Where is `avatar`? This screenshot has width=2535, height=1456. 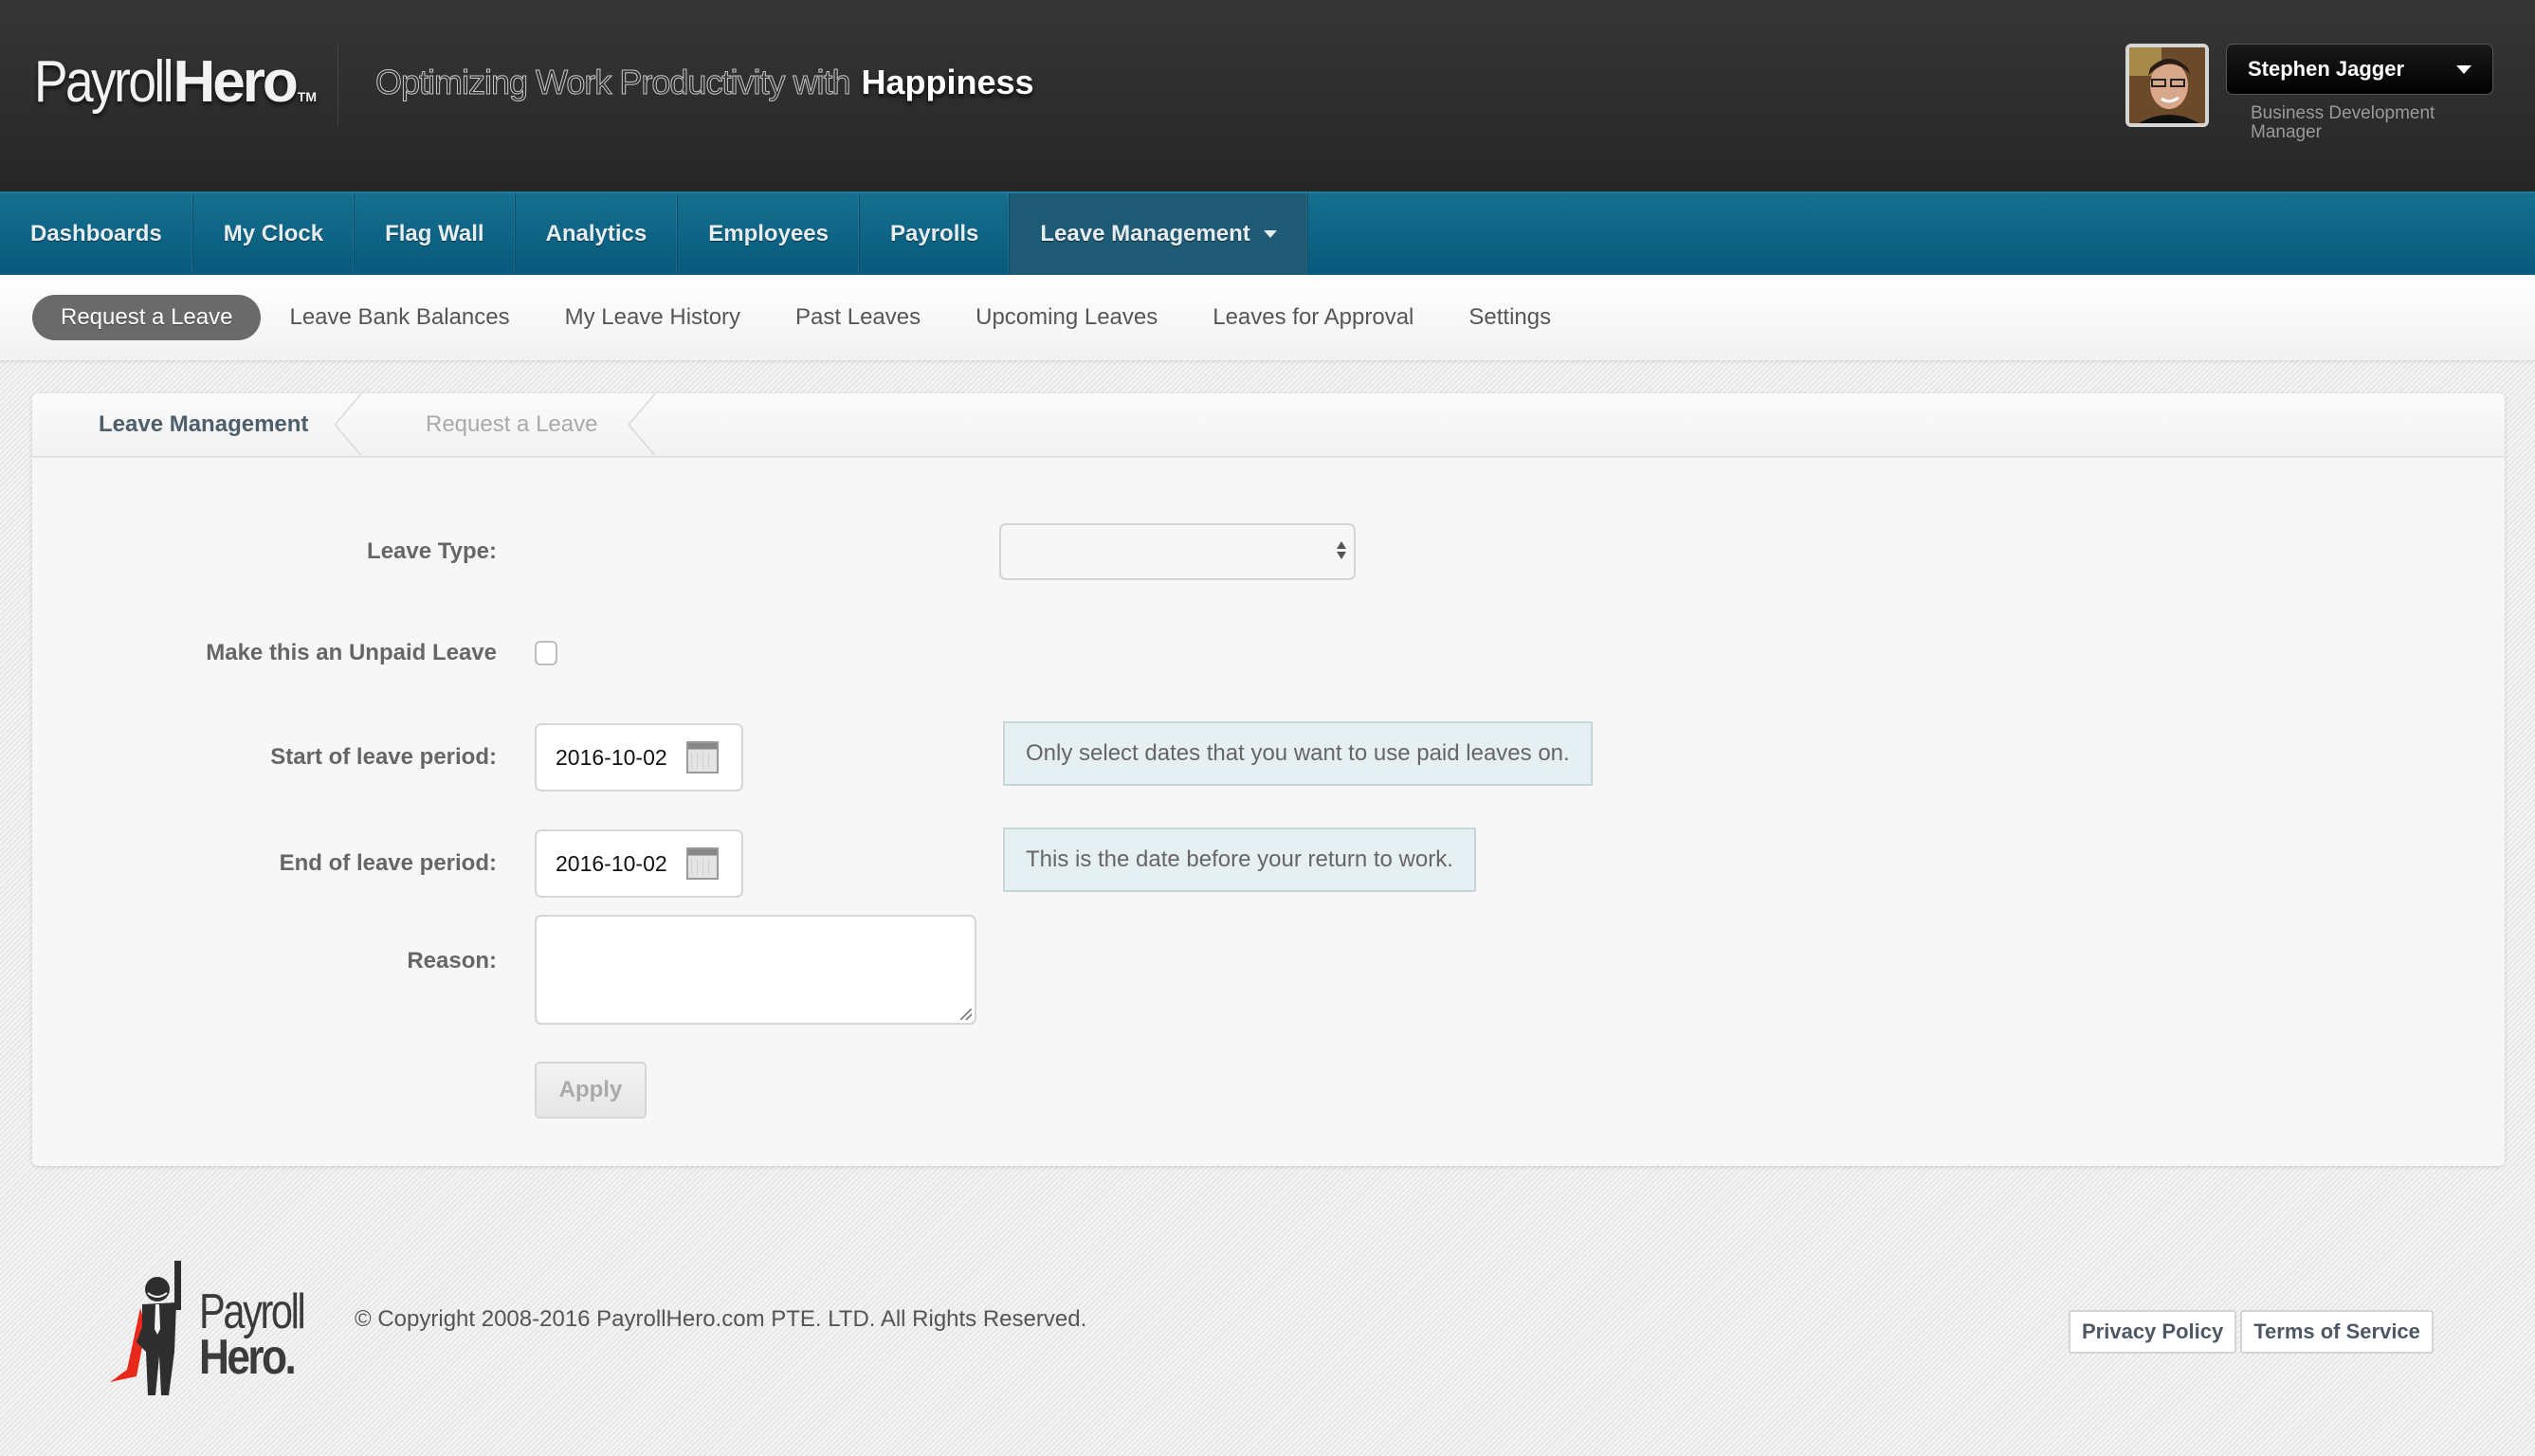
avatar is located at coordinates (2167, 85).